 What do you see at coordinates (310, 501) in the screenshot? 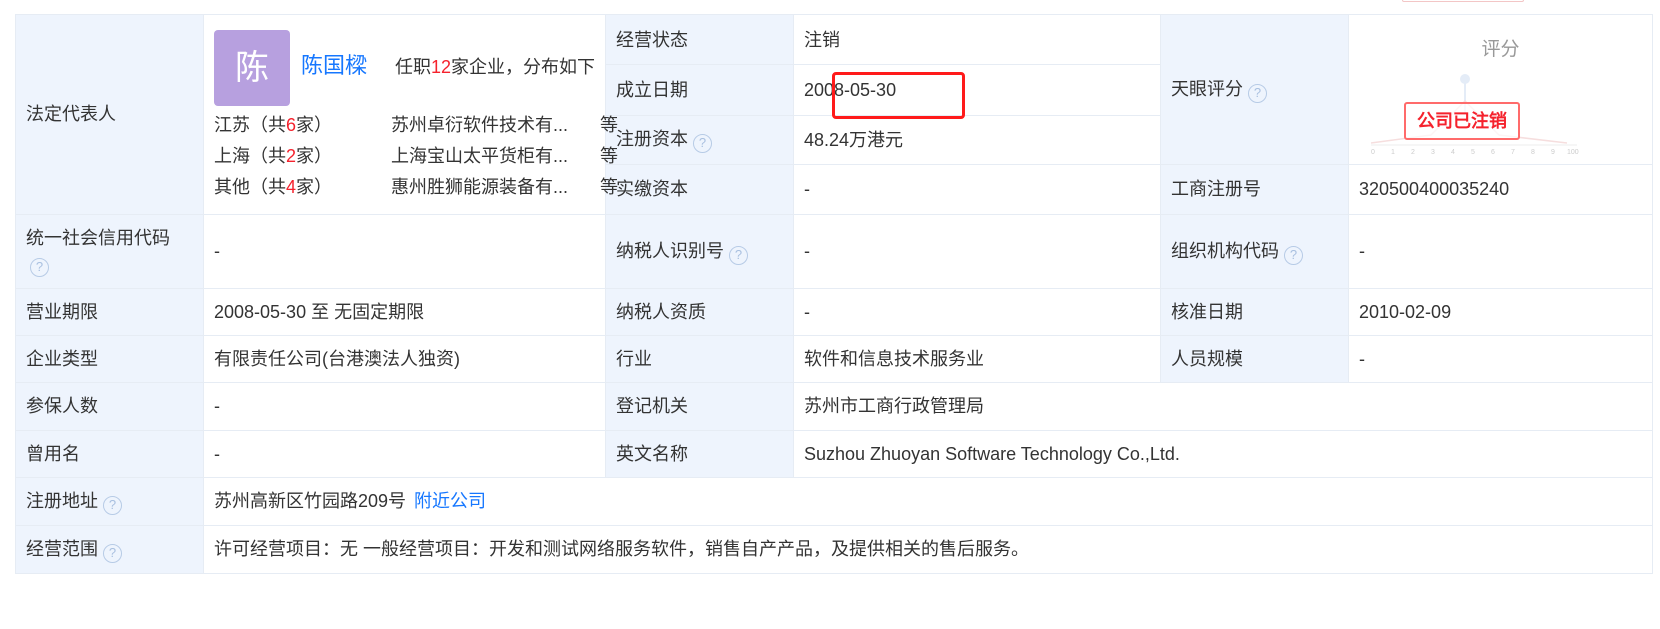
I see `reg-address-value: 苏州高新区竹园路209号` at bounding box center [310, 501].